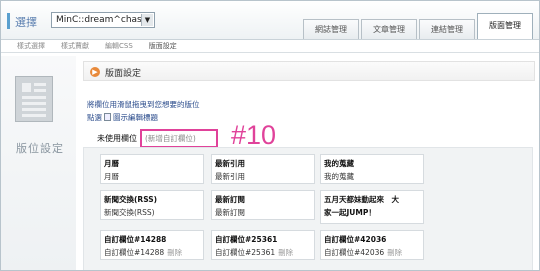  What do you see at coordinates (372, 245) in the screenshot?
I see `field-card: 自訂欄位#42036 自訂欄位#42036 刪除` at bounding box center [372, 245].